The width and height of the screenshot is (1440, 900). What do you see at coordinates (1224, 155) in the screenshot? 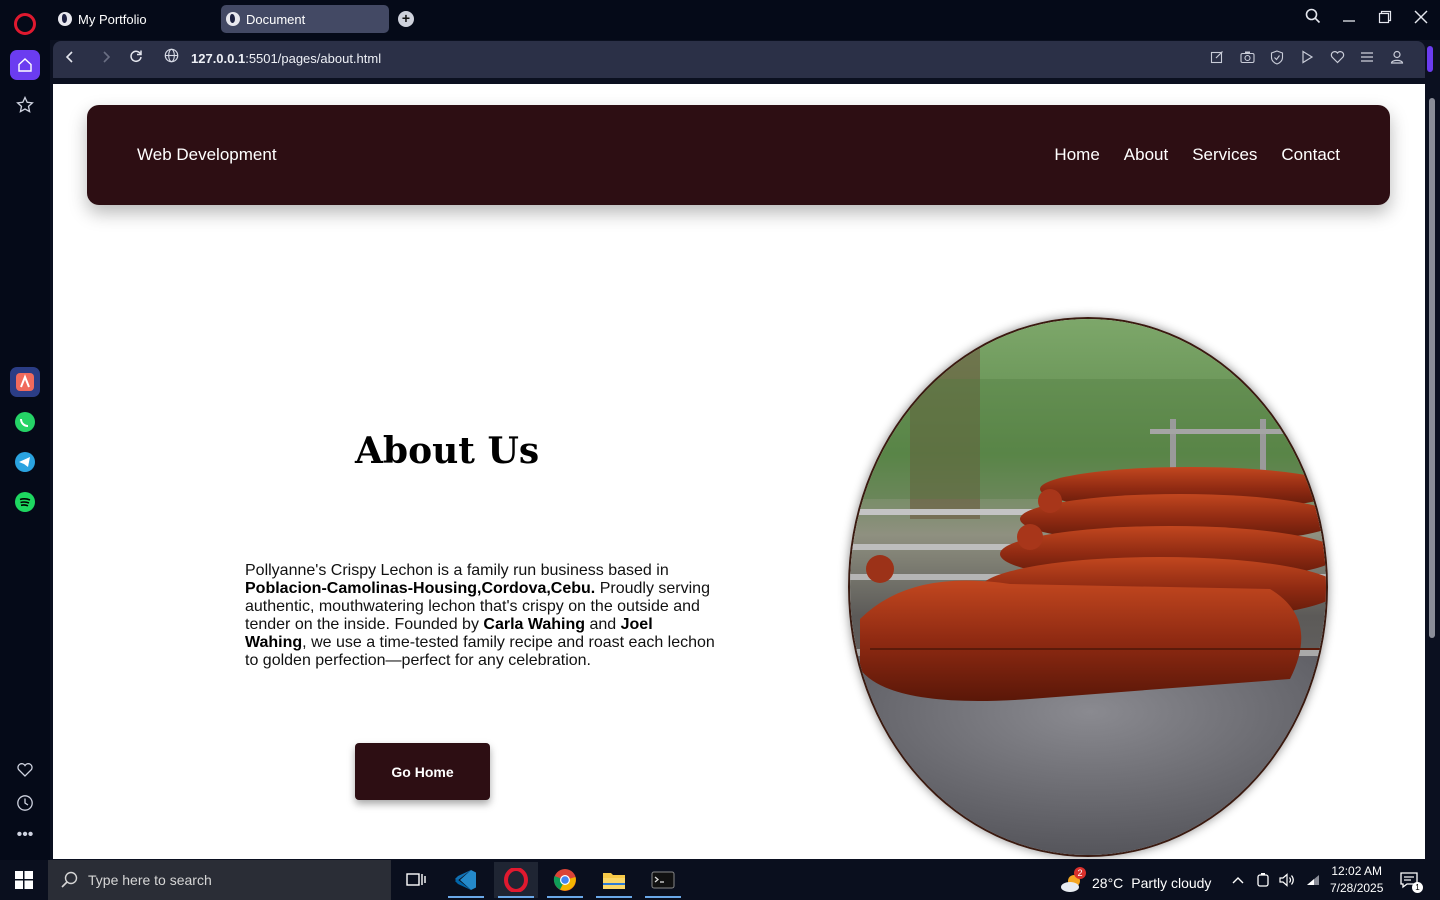
I see `nav-link-services: Services` at bounding box center [1224, 155].